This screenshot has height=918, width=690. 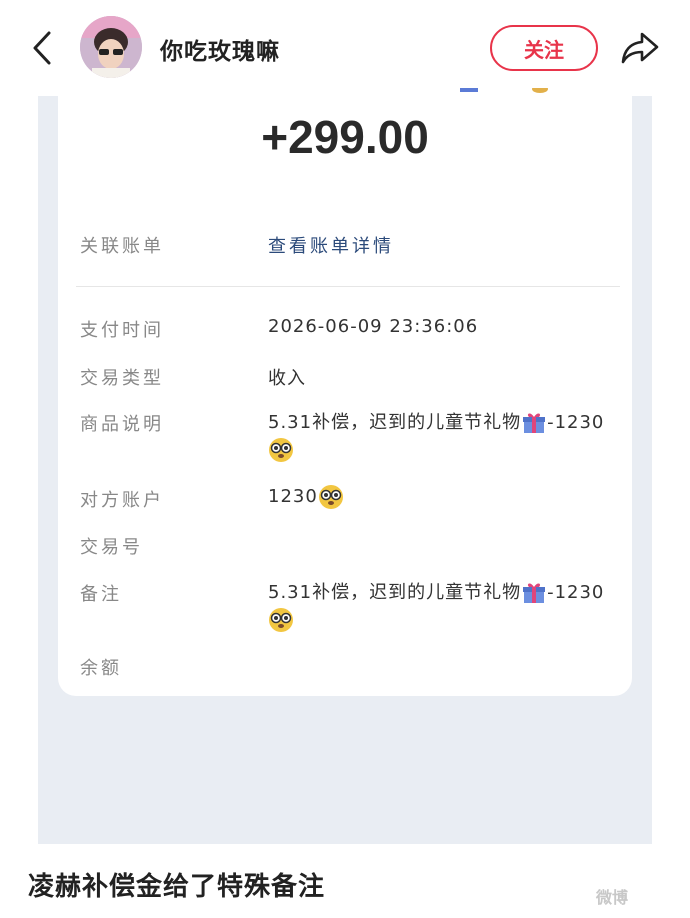 I want to click on watermark: 微博, so click(x=612, y=897).